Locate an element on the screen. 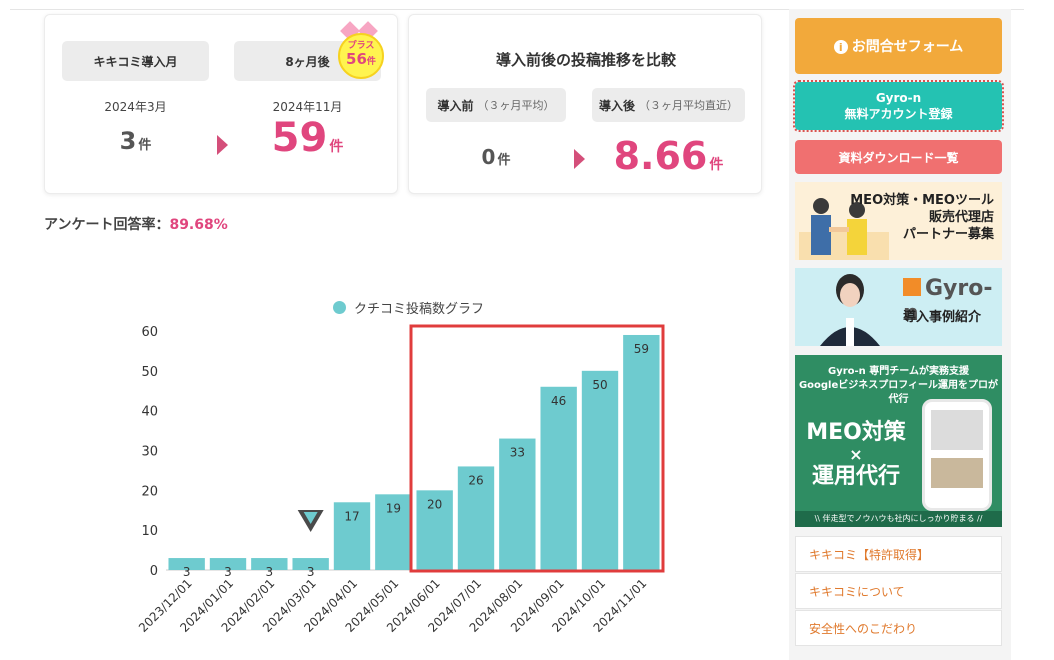  y-tick-label: 30 is located at coordinates (149, 452).